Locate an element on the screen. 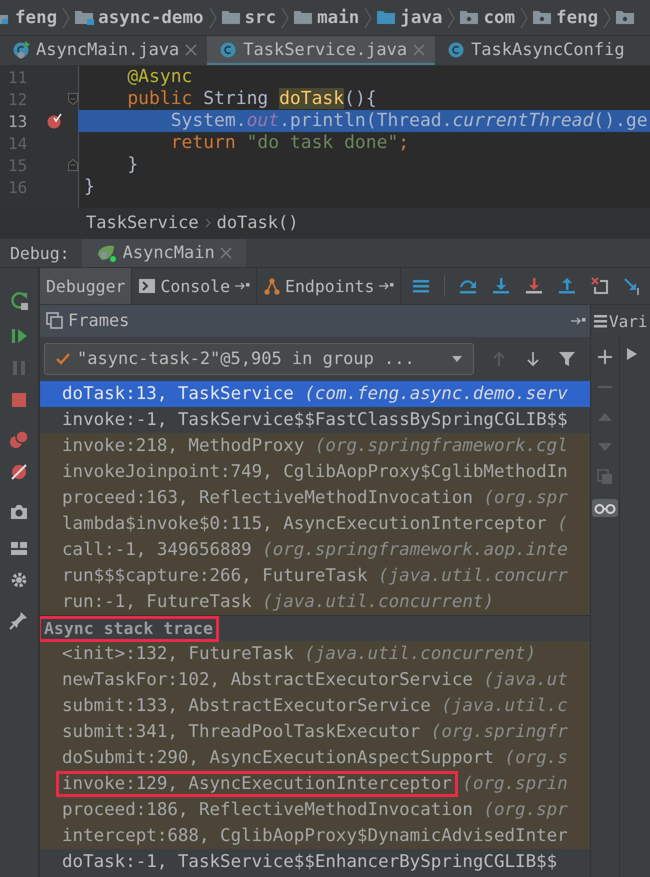 The image size is (650, 877). stack-frame: call:-1, 349656889 (org.springframework.aop.inte is located at coordinates (315, 550).